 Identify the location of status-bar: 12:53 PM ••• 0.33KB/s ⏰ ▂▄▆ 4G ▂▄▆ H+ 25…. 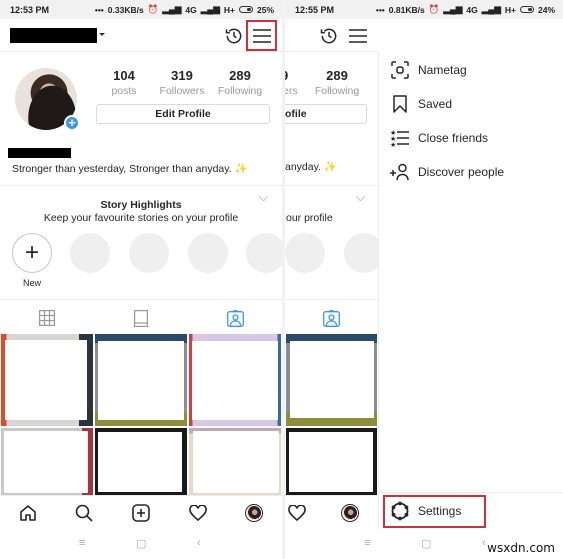
(141, 9).